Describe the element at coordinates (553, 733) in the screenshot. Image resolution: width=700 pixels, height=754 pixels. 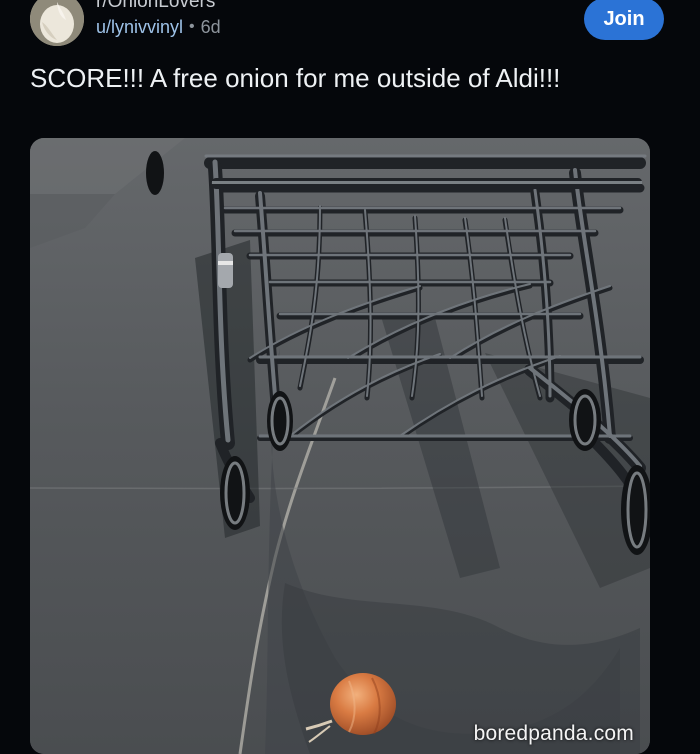
I see `image-watermark: boredpanda.com` at that location.